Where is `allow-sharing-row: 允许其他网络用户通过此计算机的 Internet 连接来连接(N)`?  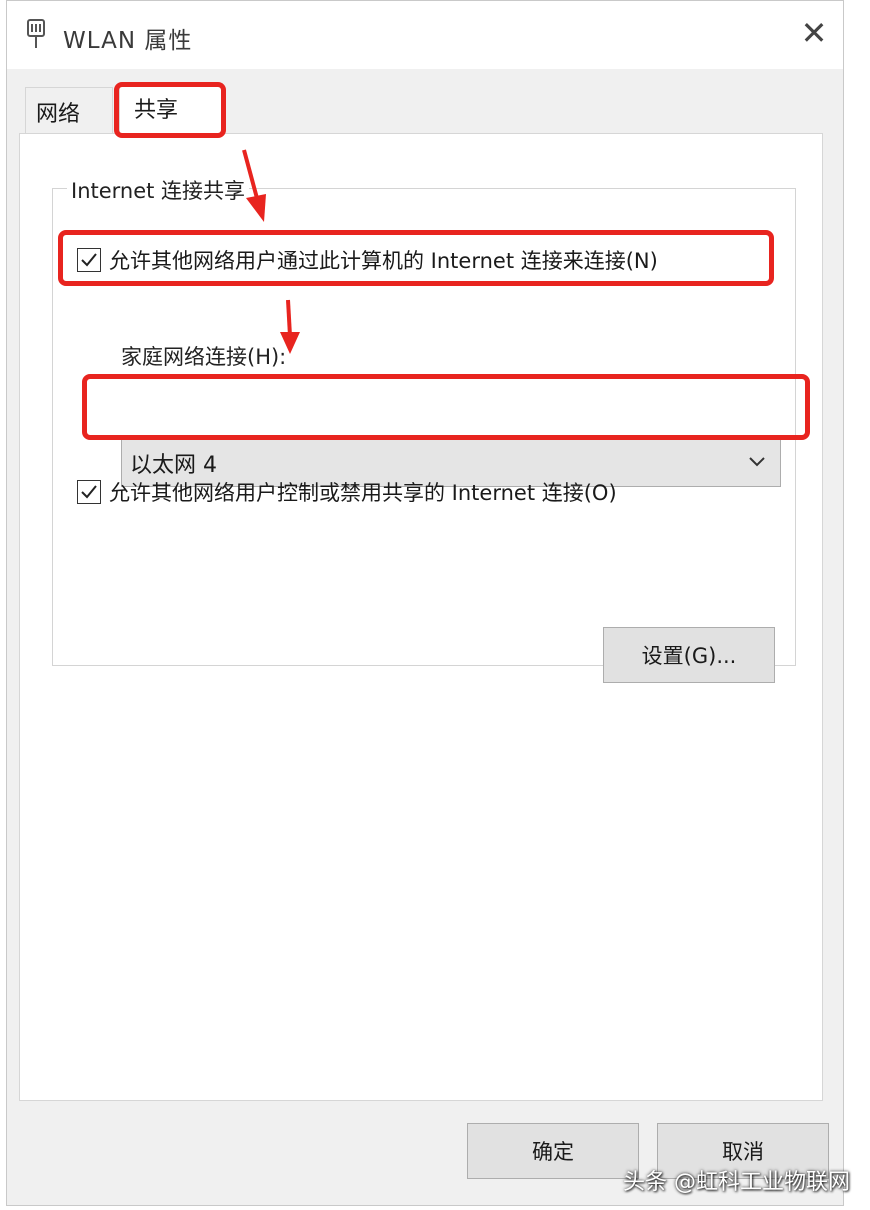
allow-sharing-row: 允许其他网络用户通过此计算机的 Internet 连接来连接(N) is located at coordinates (367, 260).